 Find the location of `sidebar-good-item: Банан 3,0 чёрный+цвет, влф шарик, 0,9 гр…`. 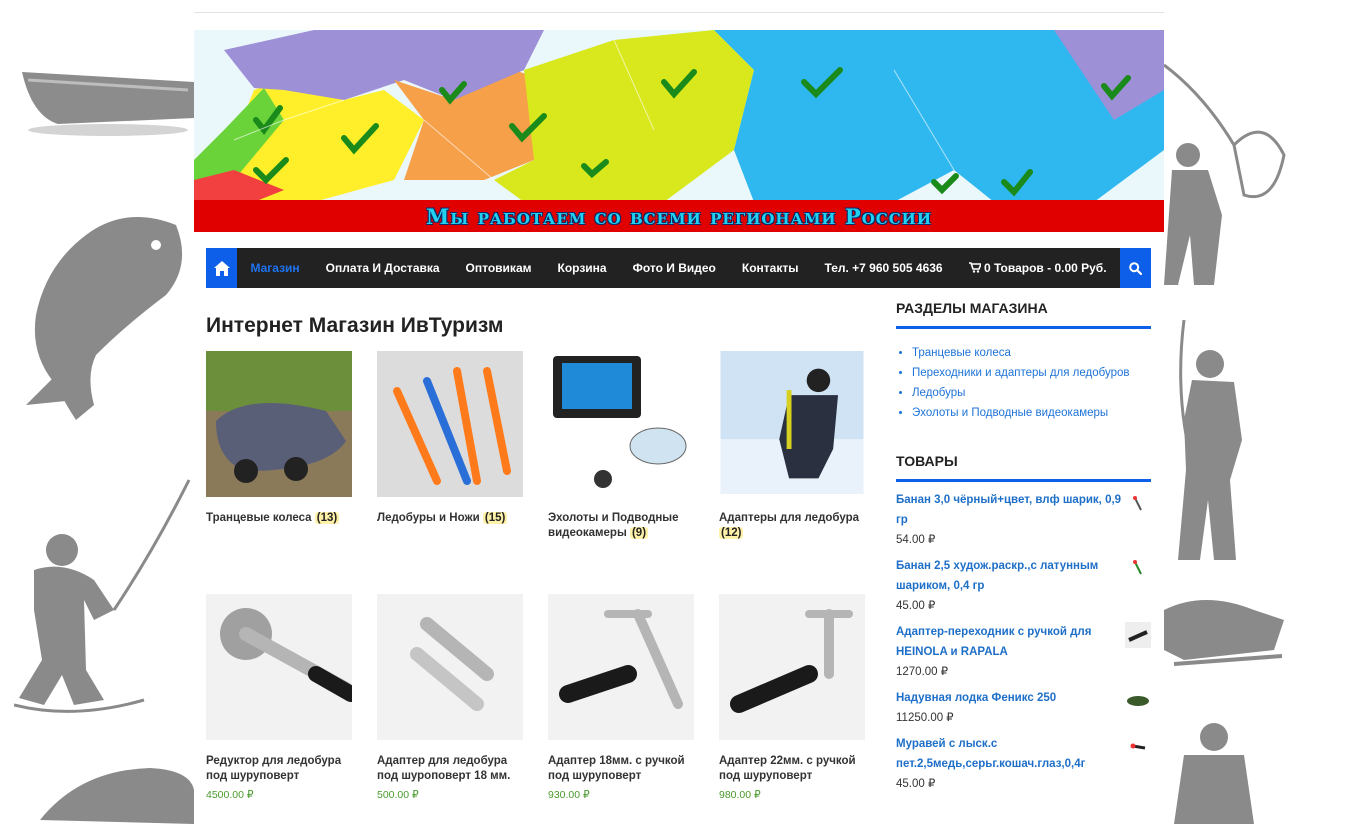

sidebar-good-item: Банан 3,0 чёрный+цвет, влф шарик, 0,9 гр… is located at coordinates (1023, 520).